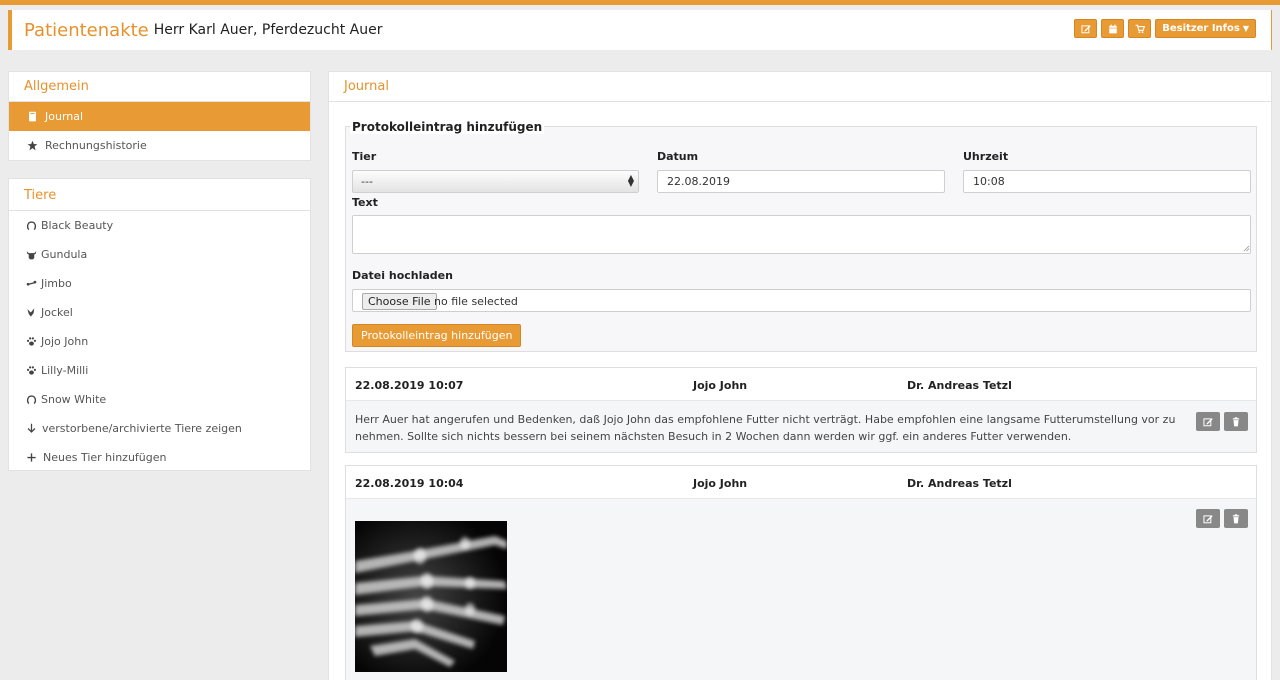  Describe the element at coordinates (105, 457) in the screenshot. I see `sidebar-item-label: Neues Tier hinzufügen` at that location.